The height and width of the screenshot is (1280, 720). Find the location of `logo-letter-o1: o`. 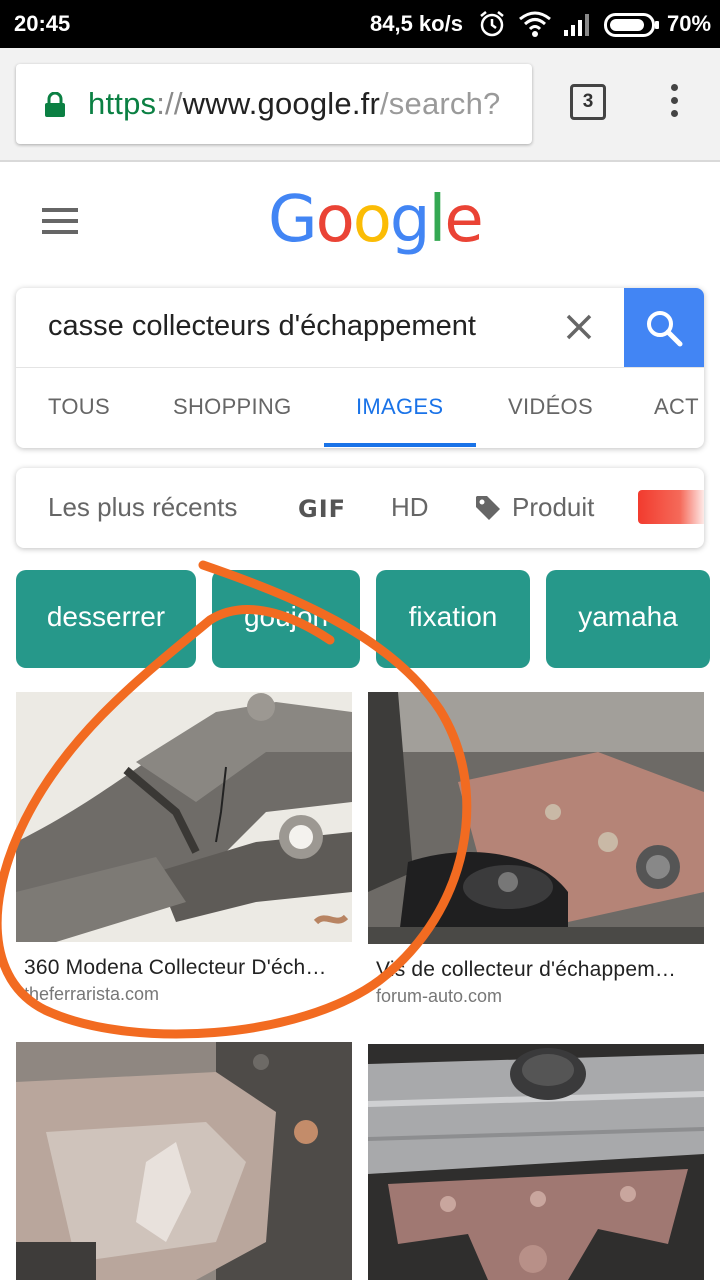

logo-letter-o1: o is located at coordinates (335, 220).